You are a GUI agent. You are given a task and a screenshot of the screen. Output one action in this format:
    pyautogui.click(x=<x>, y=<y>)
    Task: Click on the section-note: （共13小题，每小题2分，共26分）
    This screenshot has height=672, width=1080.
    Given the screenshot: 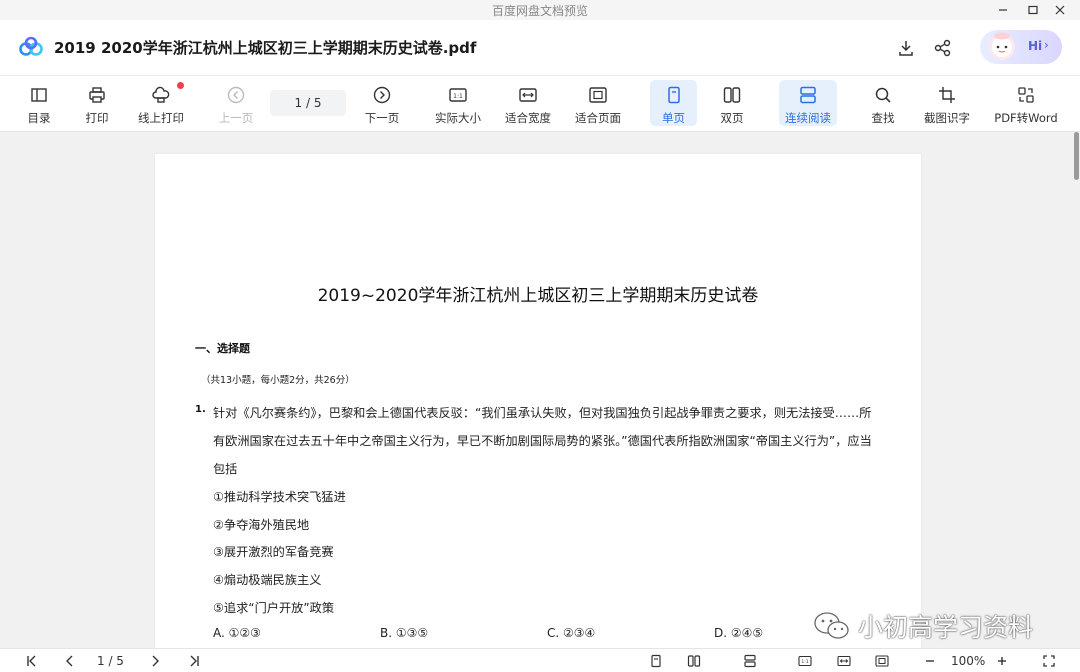 What is the action you would take?
    pyautogui.click(x=278, y=380)
    